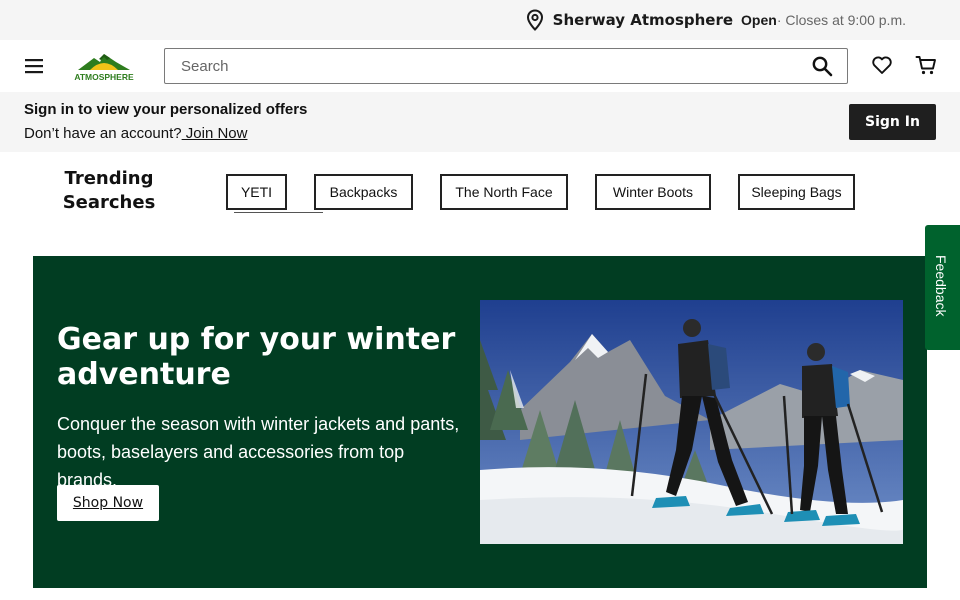  I want to click on search-box, so click(506, 66).